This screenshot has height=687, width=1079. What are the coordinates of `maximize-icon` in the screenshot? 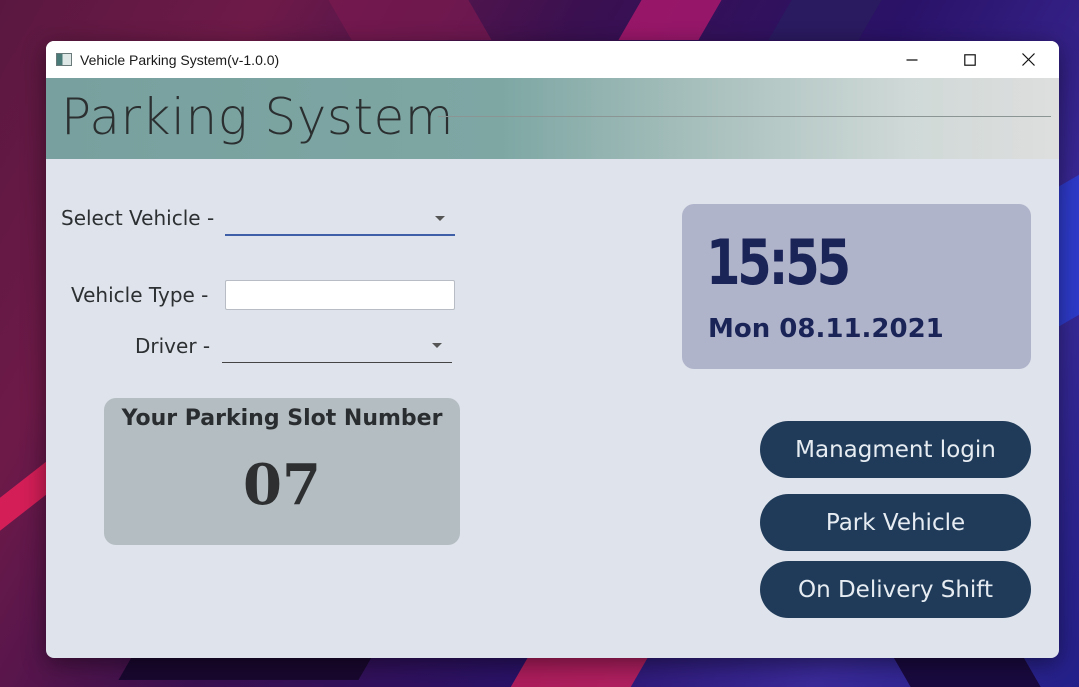 It's located at (970, 59).